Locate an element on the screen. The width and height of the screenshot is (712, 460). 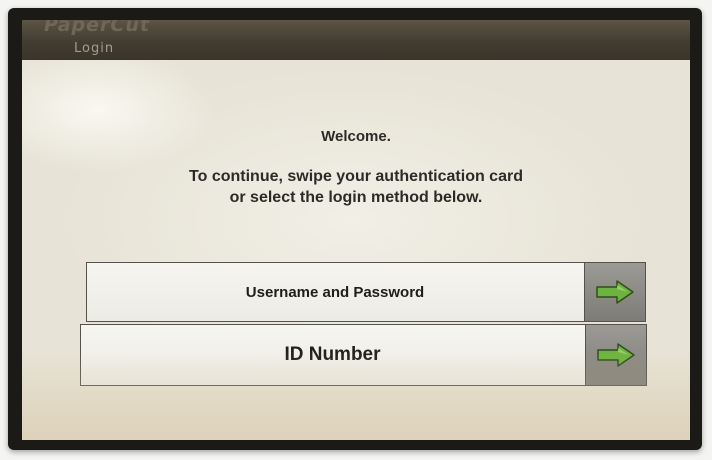
instructions-line-2: or select the login method below. is located at coordinates (356, 197).